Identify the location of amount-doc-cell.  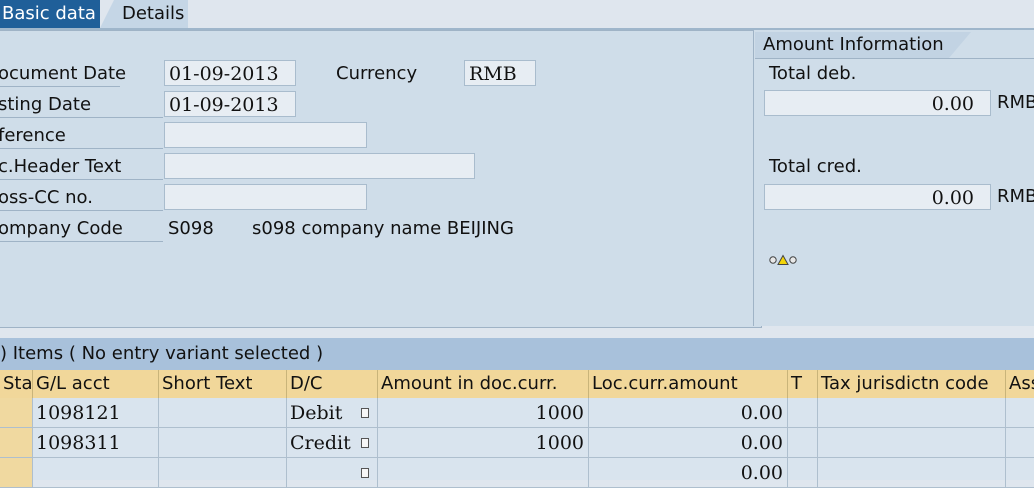
(483, 473).